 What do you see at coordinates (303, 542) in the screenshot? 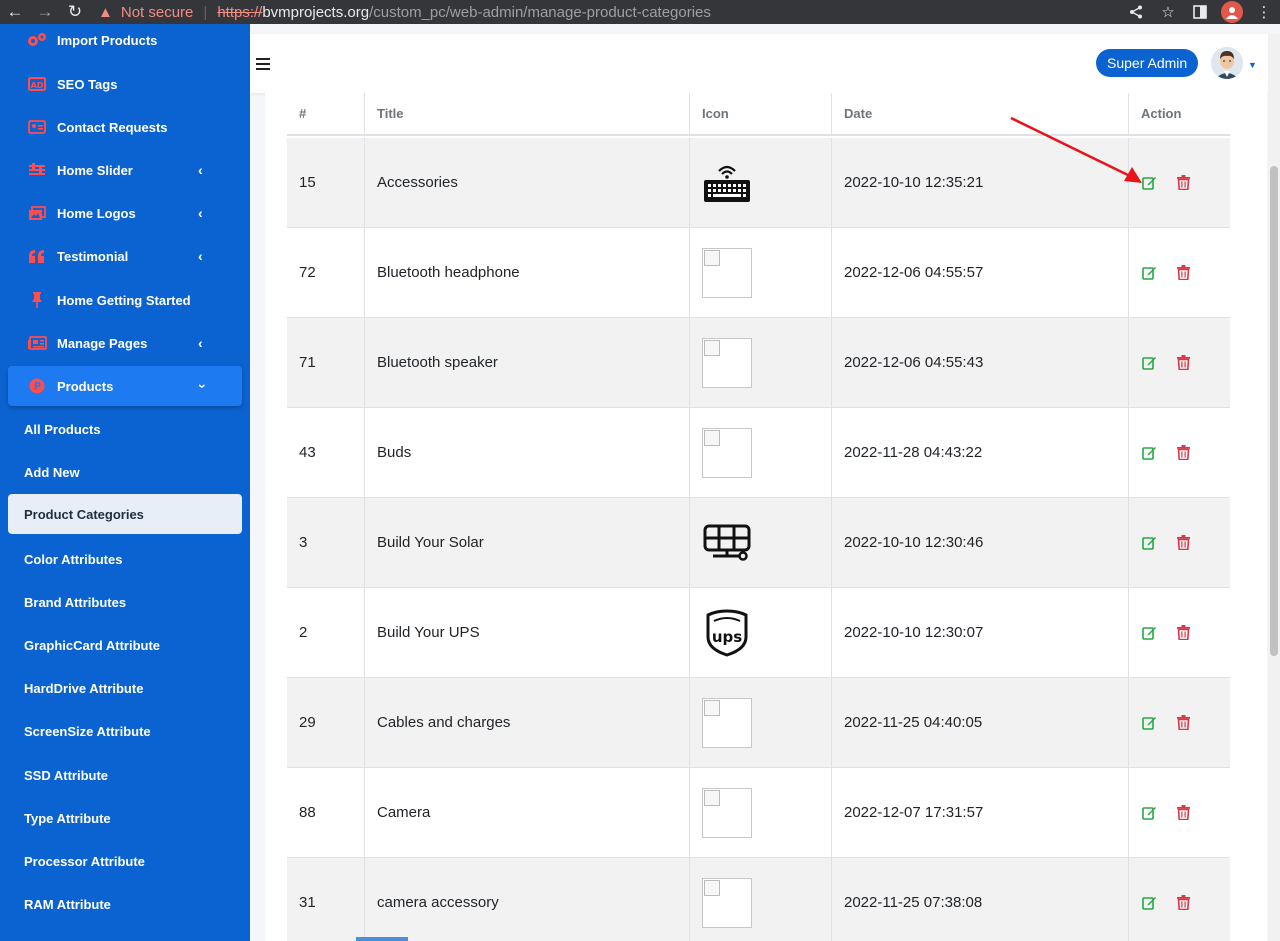
I see `cell-id: 3` at bounding box center [303, 542].